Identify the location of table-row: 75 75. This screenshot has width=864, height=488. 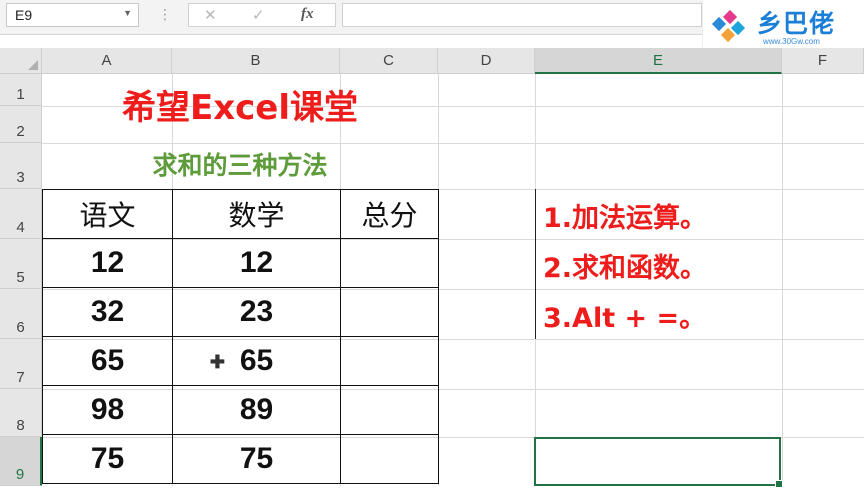
(240, 459).